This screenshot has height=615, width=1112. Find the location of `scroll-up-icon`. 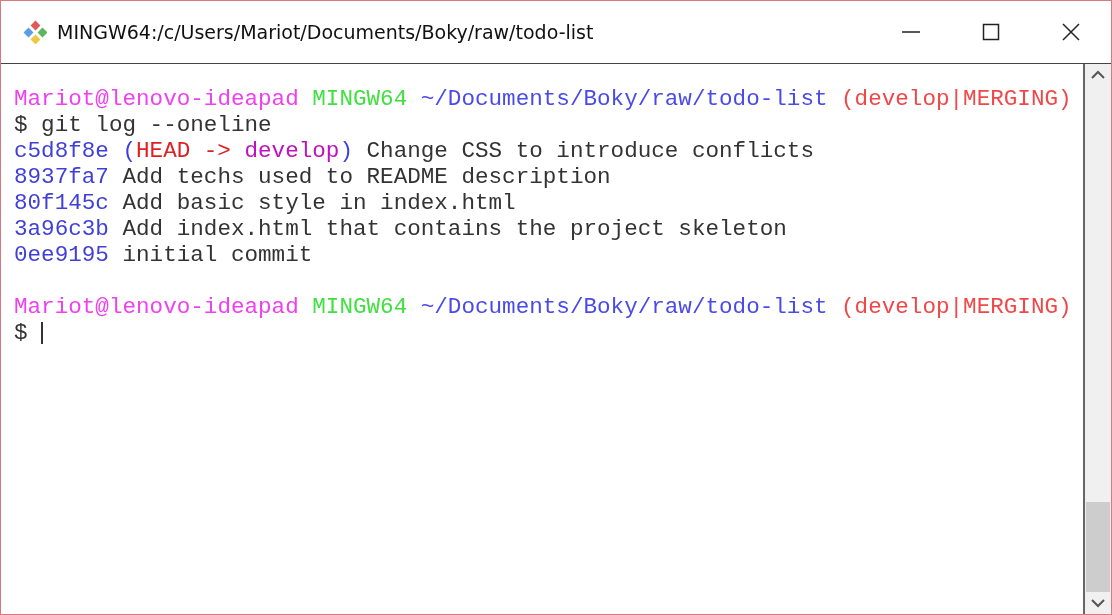

scroll-up-icon is located at coordinates (1098, 75).